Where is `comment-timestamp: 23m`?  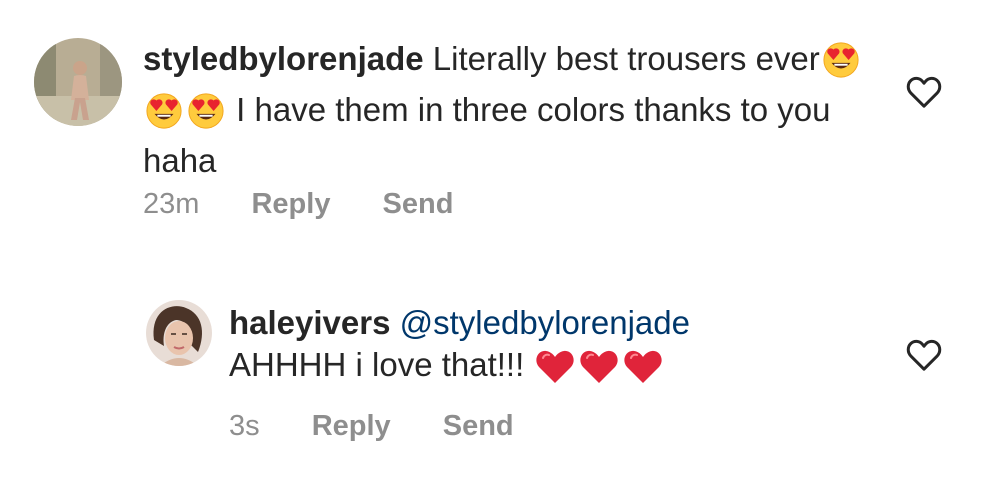 comment-timestamp: 23m is located at coordinates (171, 204).